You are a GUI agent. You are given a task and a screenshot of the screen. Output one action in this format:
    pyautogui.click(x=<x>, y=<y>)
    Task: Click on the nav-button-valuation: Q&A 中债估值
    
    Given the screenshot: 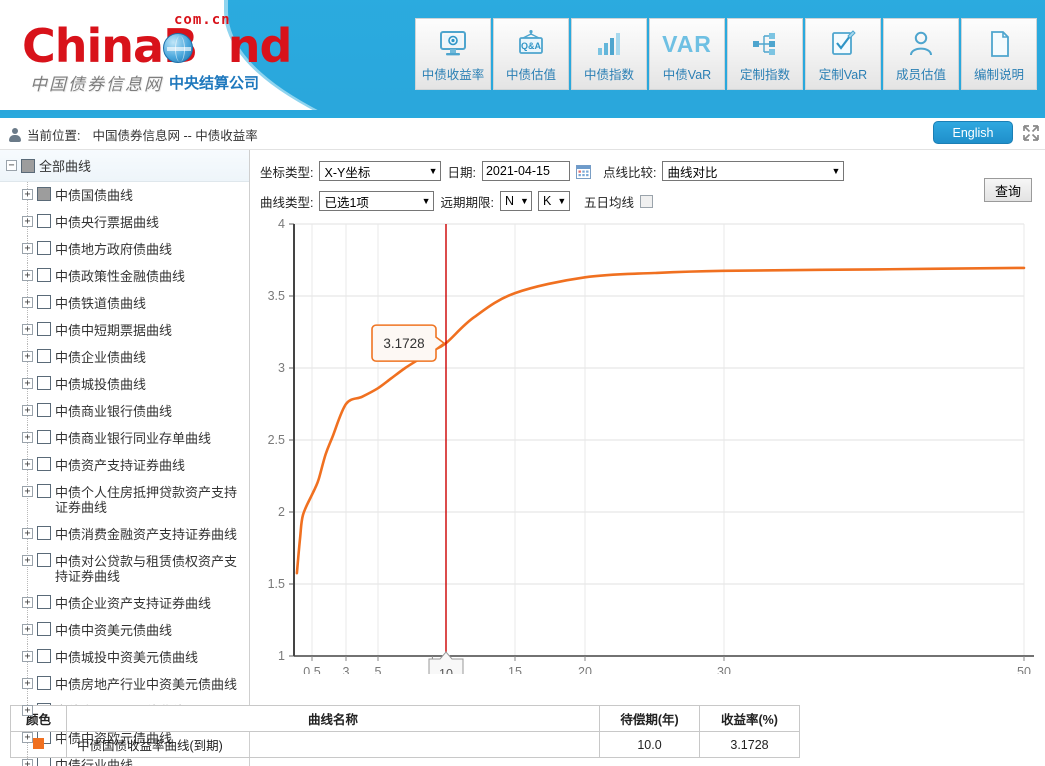 What is the action you would take?
    pyautogui.click(x=531, y=54)
    